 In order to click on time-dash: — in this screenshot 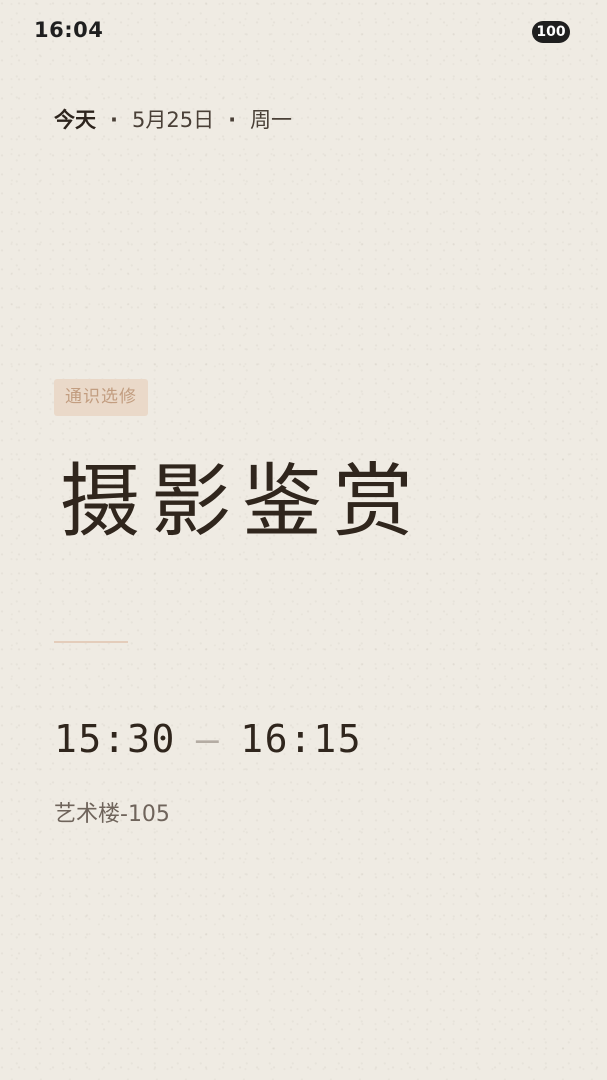, I will do `click(208, 739)`.